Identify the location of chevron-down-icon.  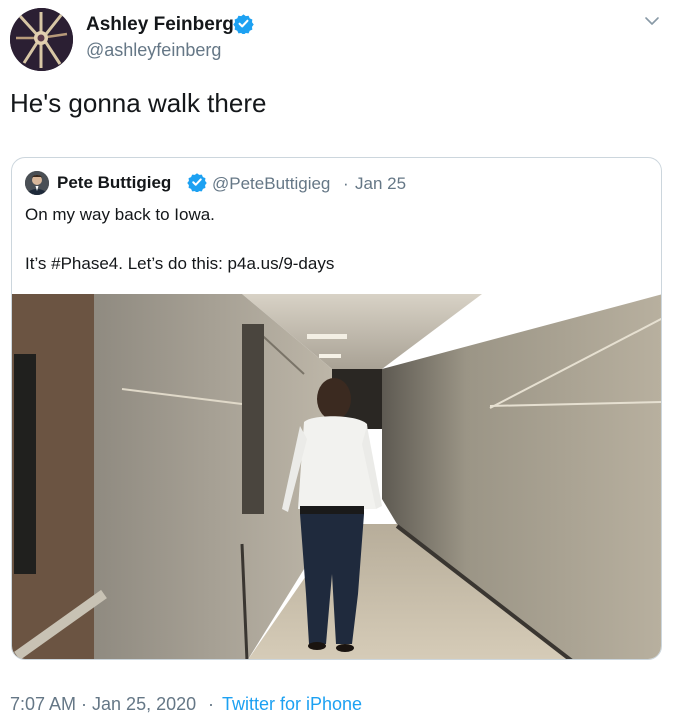
(652, 21).